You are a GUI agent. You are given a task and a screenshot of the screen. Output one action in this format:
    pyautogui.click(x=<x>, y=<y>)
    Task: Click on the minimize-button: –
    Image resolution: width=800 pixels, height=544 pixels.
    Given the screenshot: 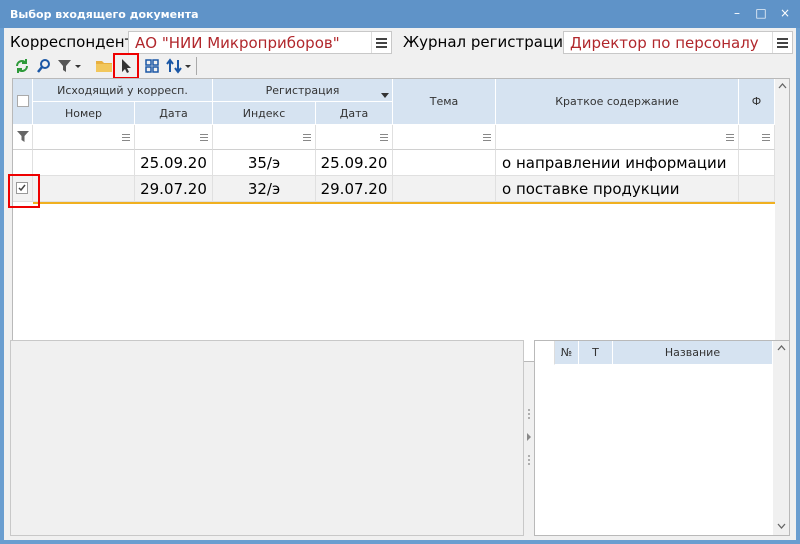 What is the action you would take?
    pyautogui.click(x=737, y=13)
    